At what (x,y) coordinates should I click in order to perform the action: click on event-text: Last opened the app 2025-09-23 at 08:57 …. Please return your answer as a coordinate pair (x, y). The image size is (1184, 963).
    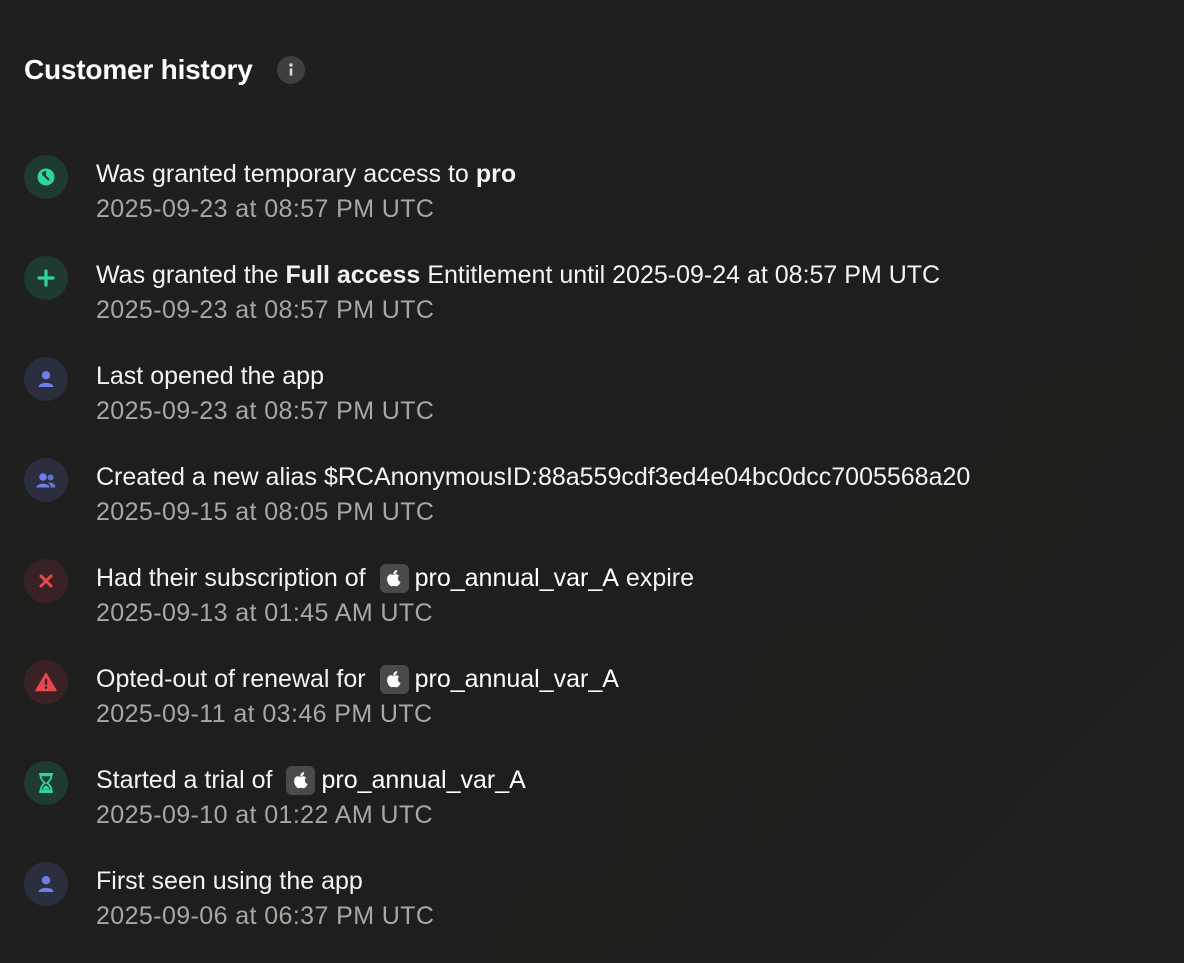
    Looking at the image, I should click on (630, 393).